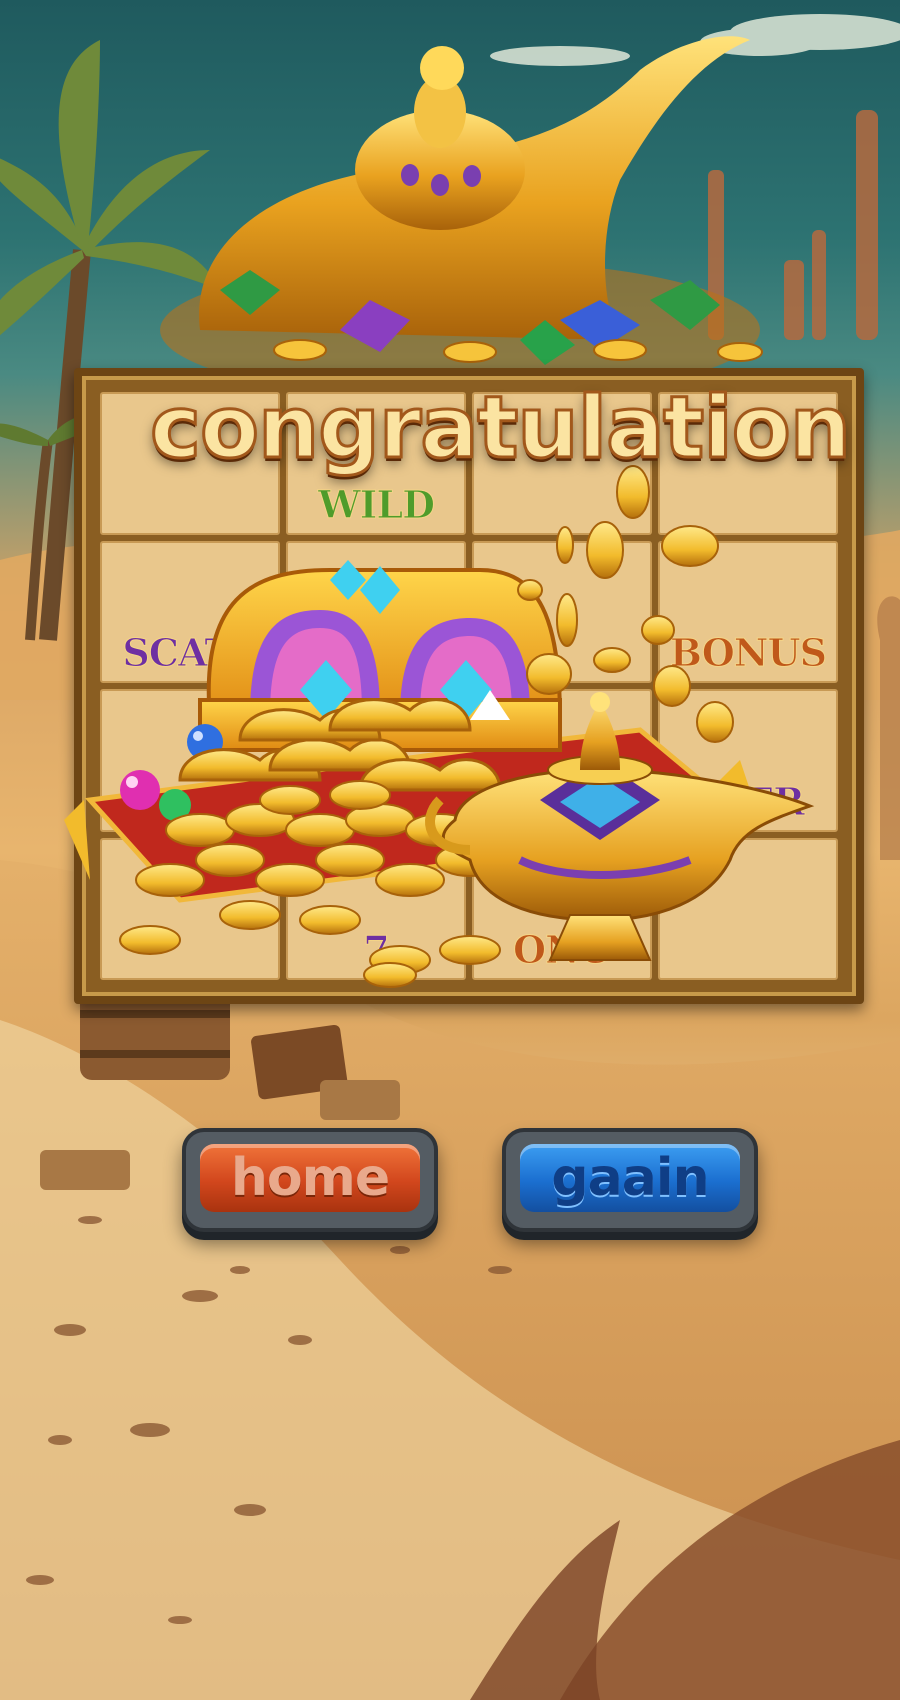 The image size is (900, 1700). Describe the element at coordinates (501, 428) in the screenshot. I see `congratulation-title: congratulation` at that location.